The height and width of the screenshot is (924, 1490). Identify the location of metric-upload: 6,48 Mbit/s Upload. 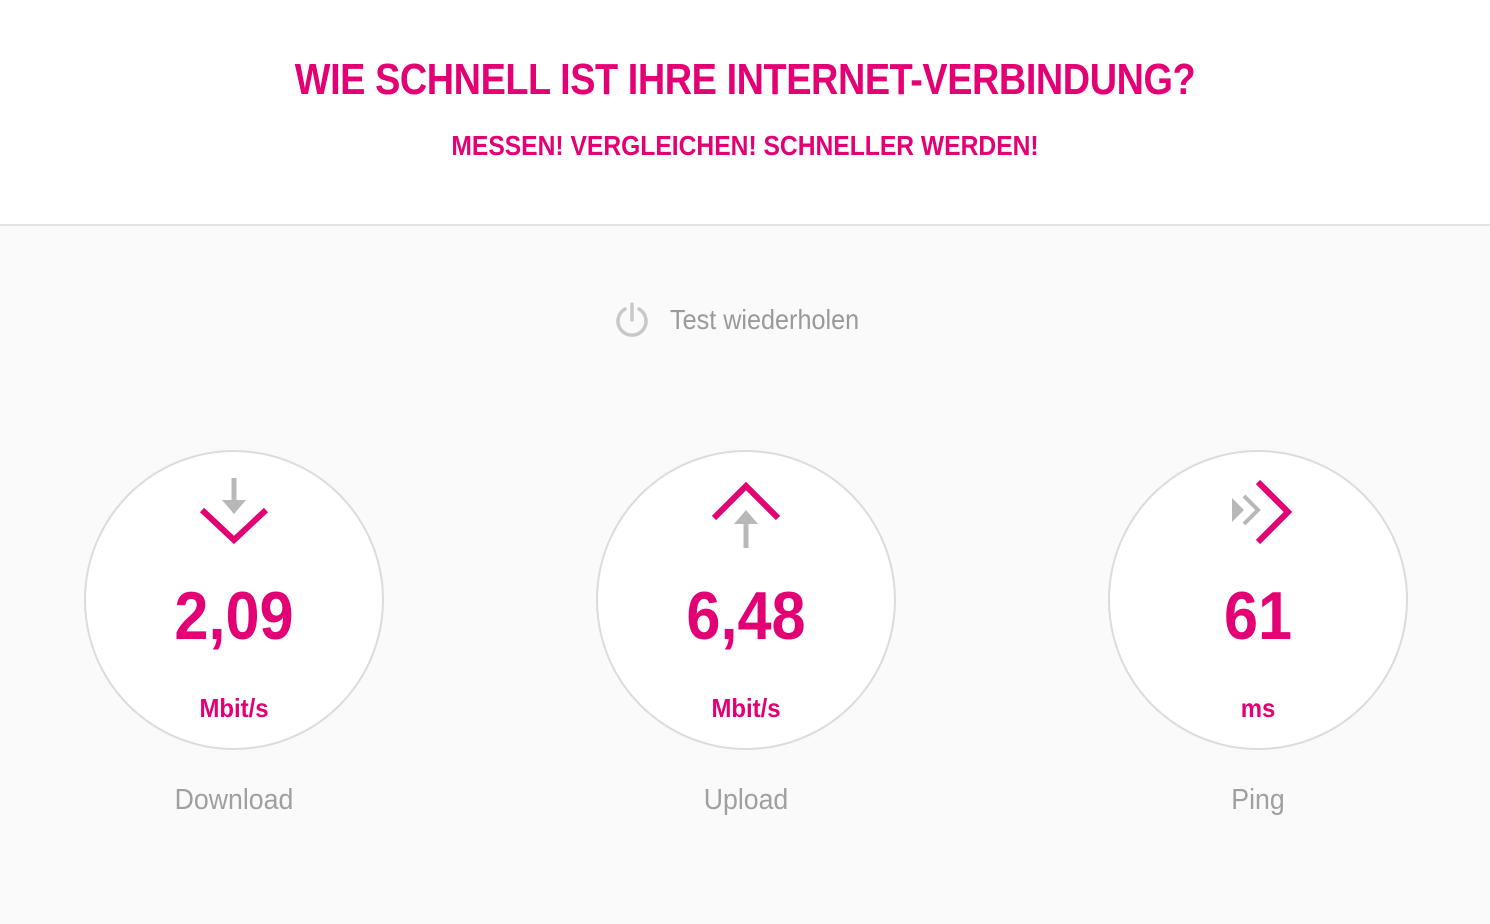
(746, 633).